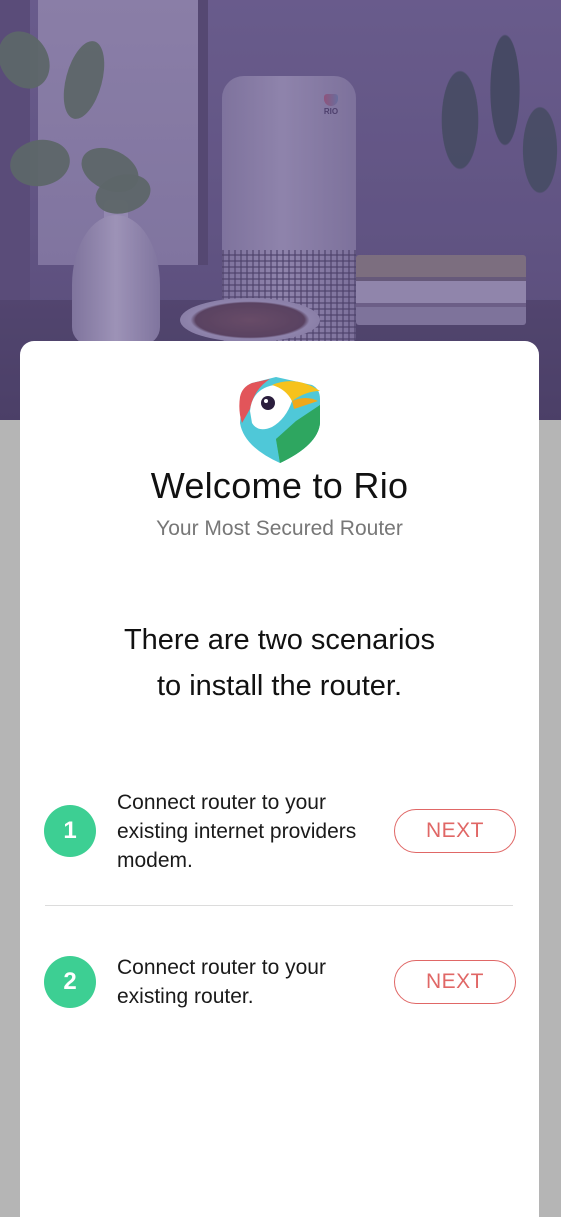 The height and width of the screenshot is (1217, 561). Describe the element at coordinates (455, 831) in the screenshot. I see `next-button-scenario-1: NEXT` at that location.